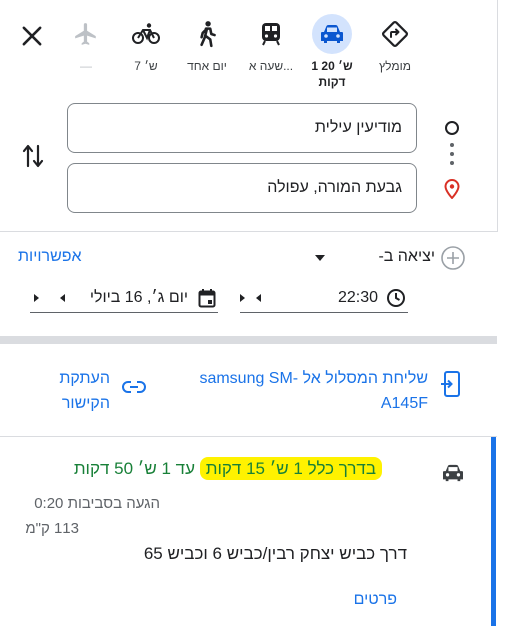 The height and width of the screenshot is (626, 507). What do you see at coordinates (271, 34) in the screenshot?
I see `train-icon` at bounding box center [271, 34].